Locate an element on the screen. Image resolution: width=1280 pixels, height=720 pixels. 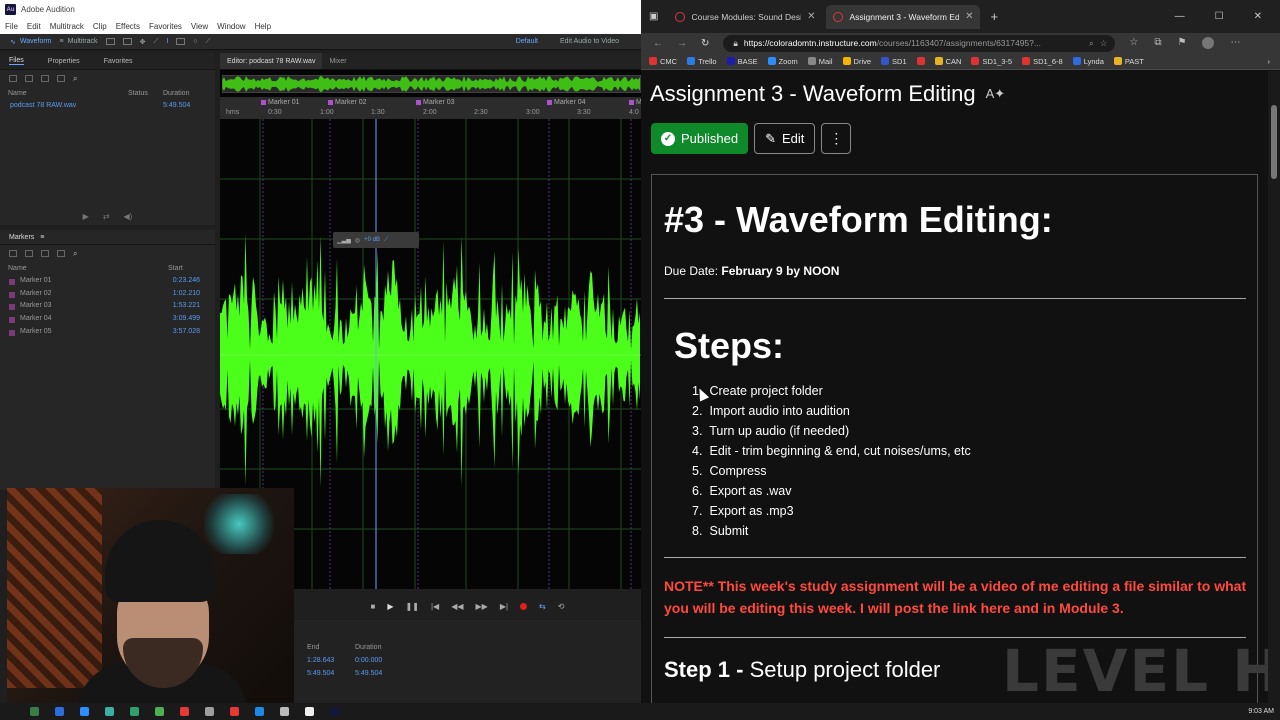
view-end: 5:49.504 is located at coordinates (331, 673).